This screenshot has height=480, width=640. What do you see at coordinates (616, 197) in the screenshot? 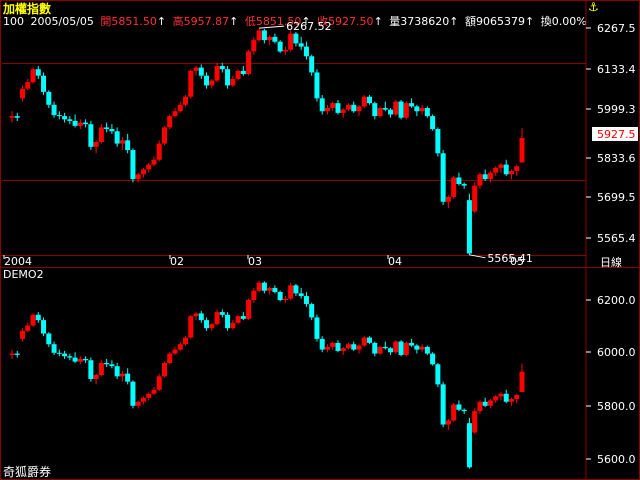
I see `y-axis-tick-label: 5699.5` at bounding box center [616, 197].